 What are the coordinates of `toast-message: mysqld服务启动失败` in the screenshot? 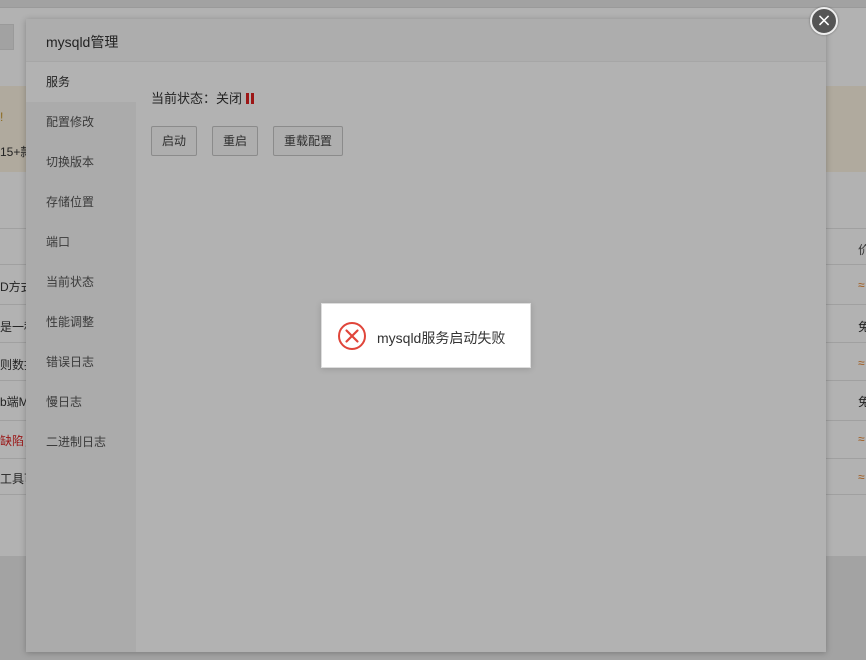 It's located at (441, 338).